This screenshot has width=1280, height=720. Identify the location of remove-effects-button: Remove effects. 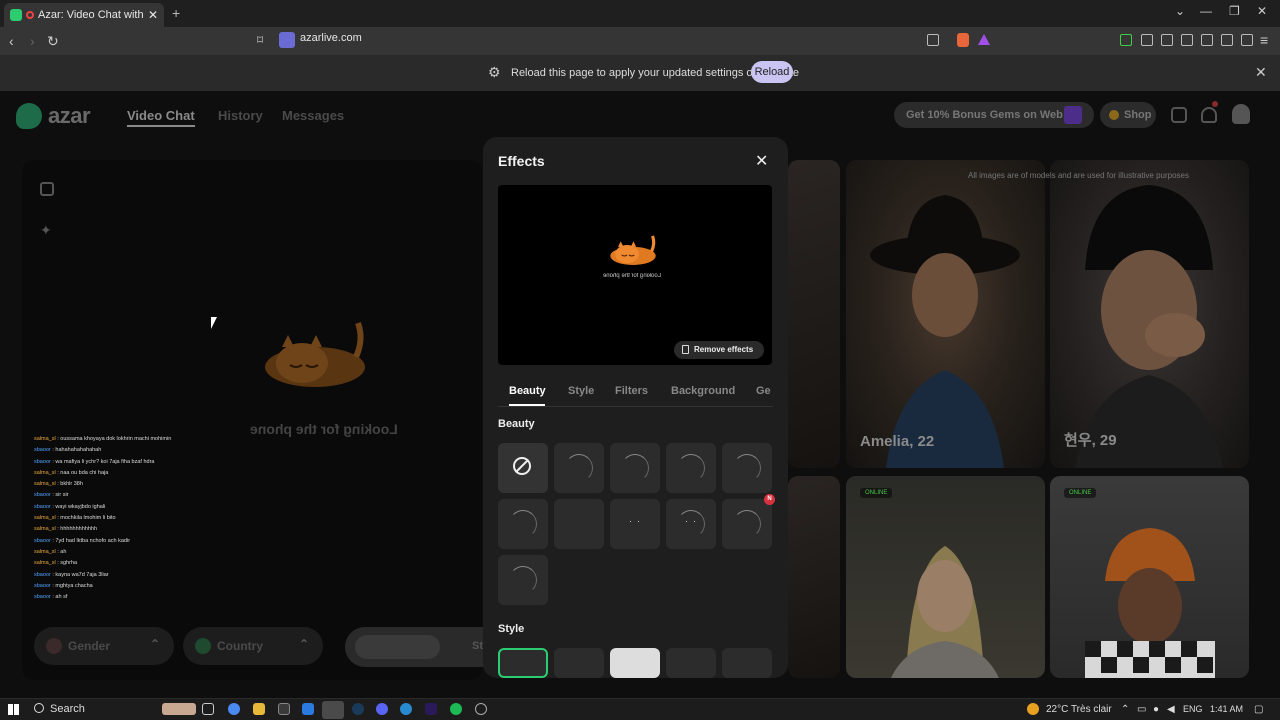
(719, 350).